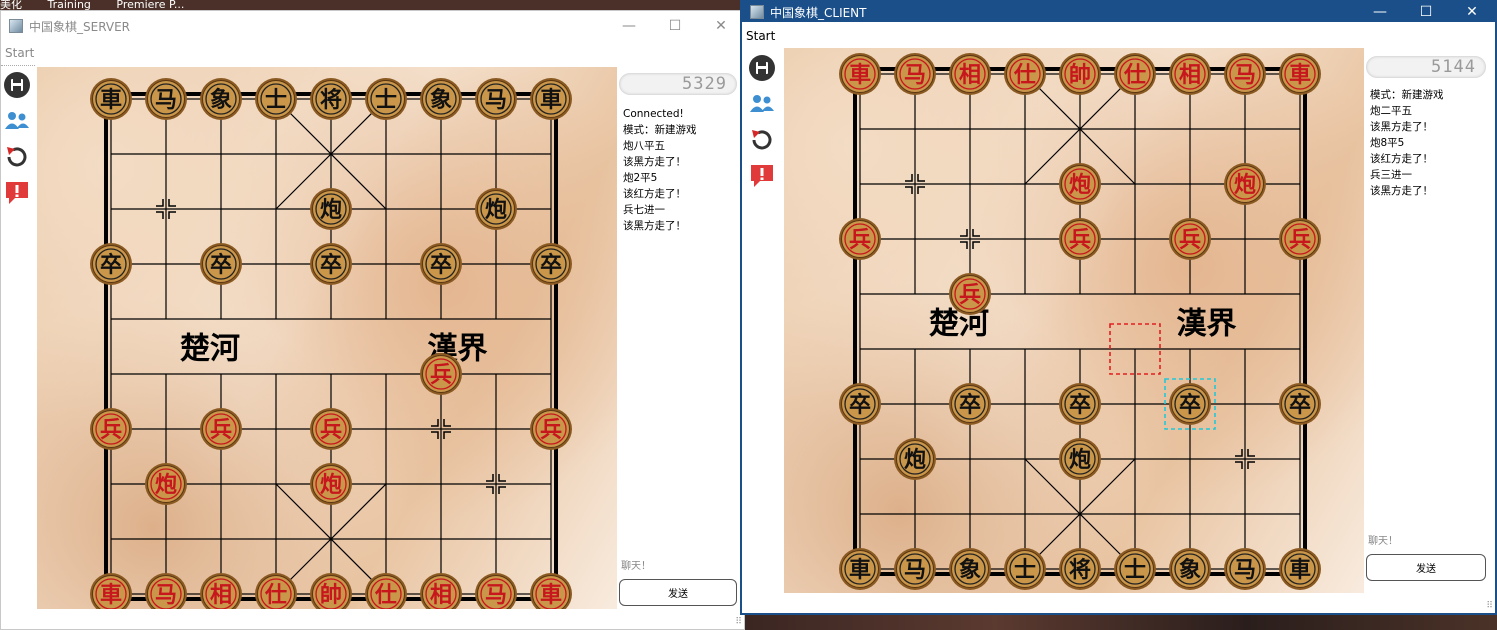  I want to click on svg-text: 車, so click(111, 100).